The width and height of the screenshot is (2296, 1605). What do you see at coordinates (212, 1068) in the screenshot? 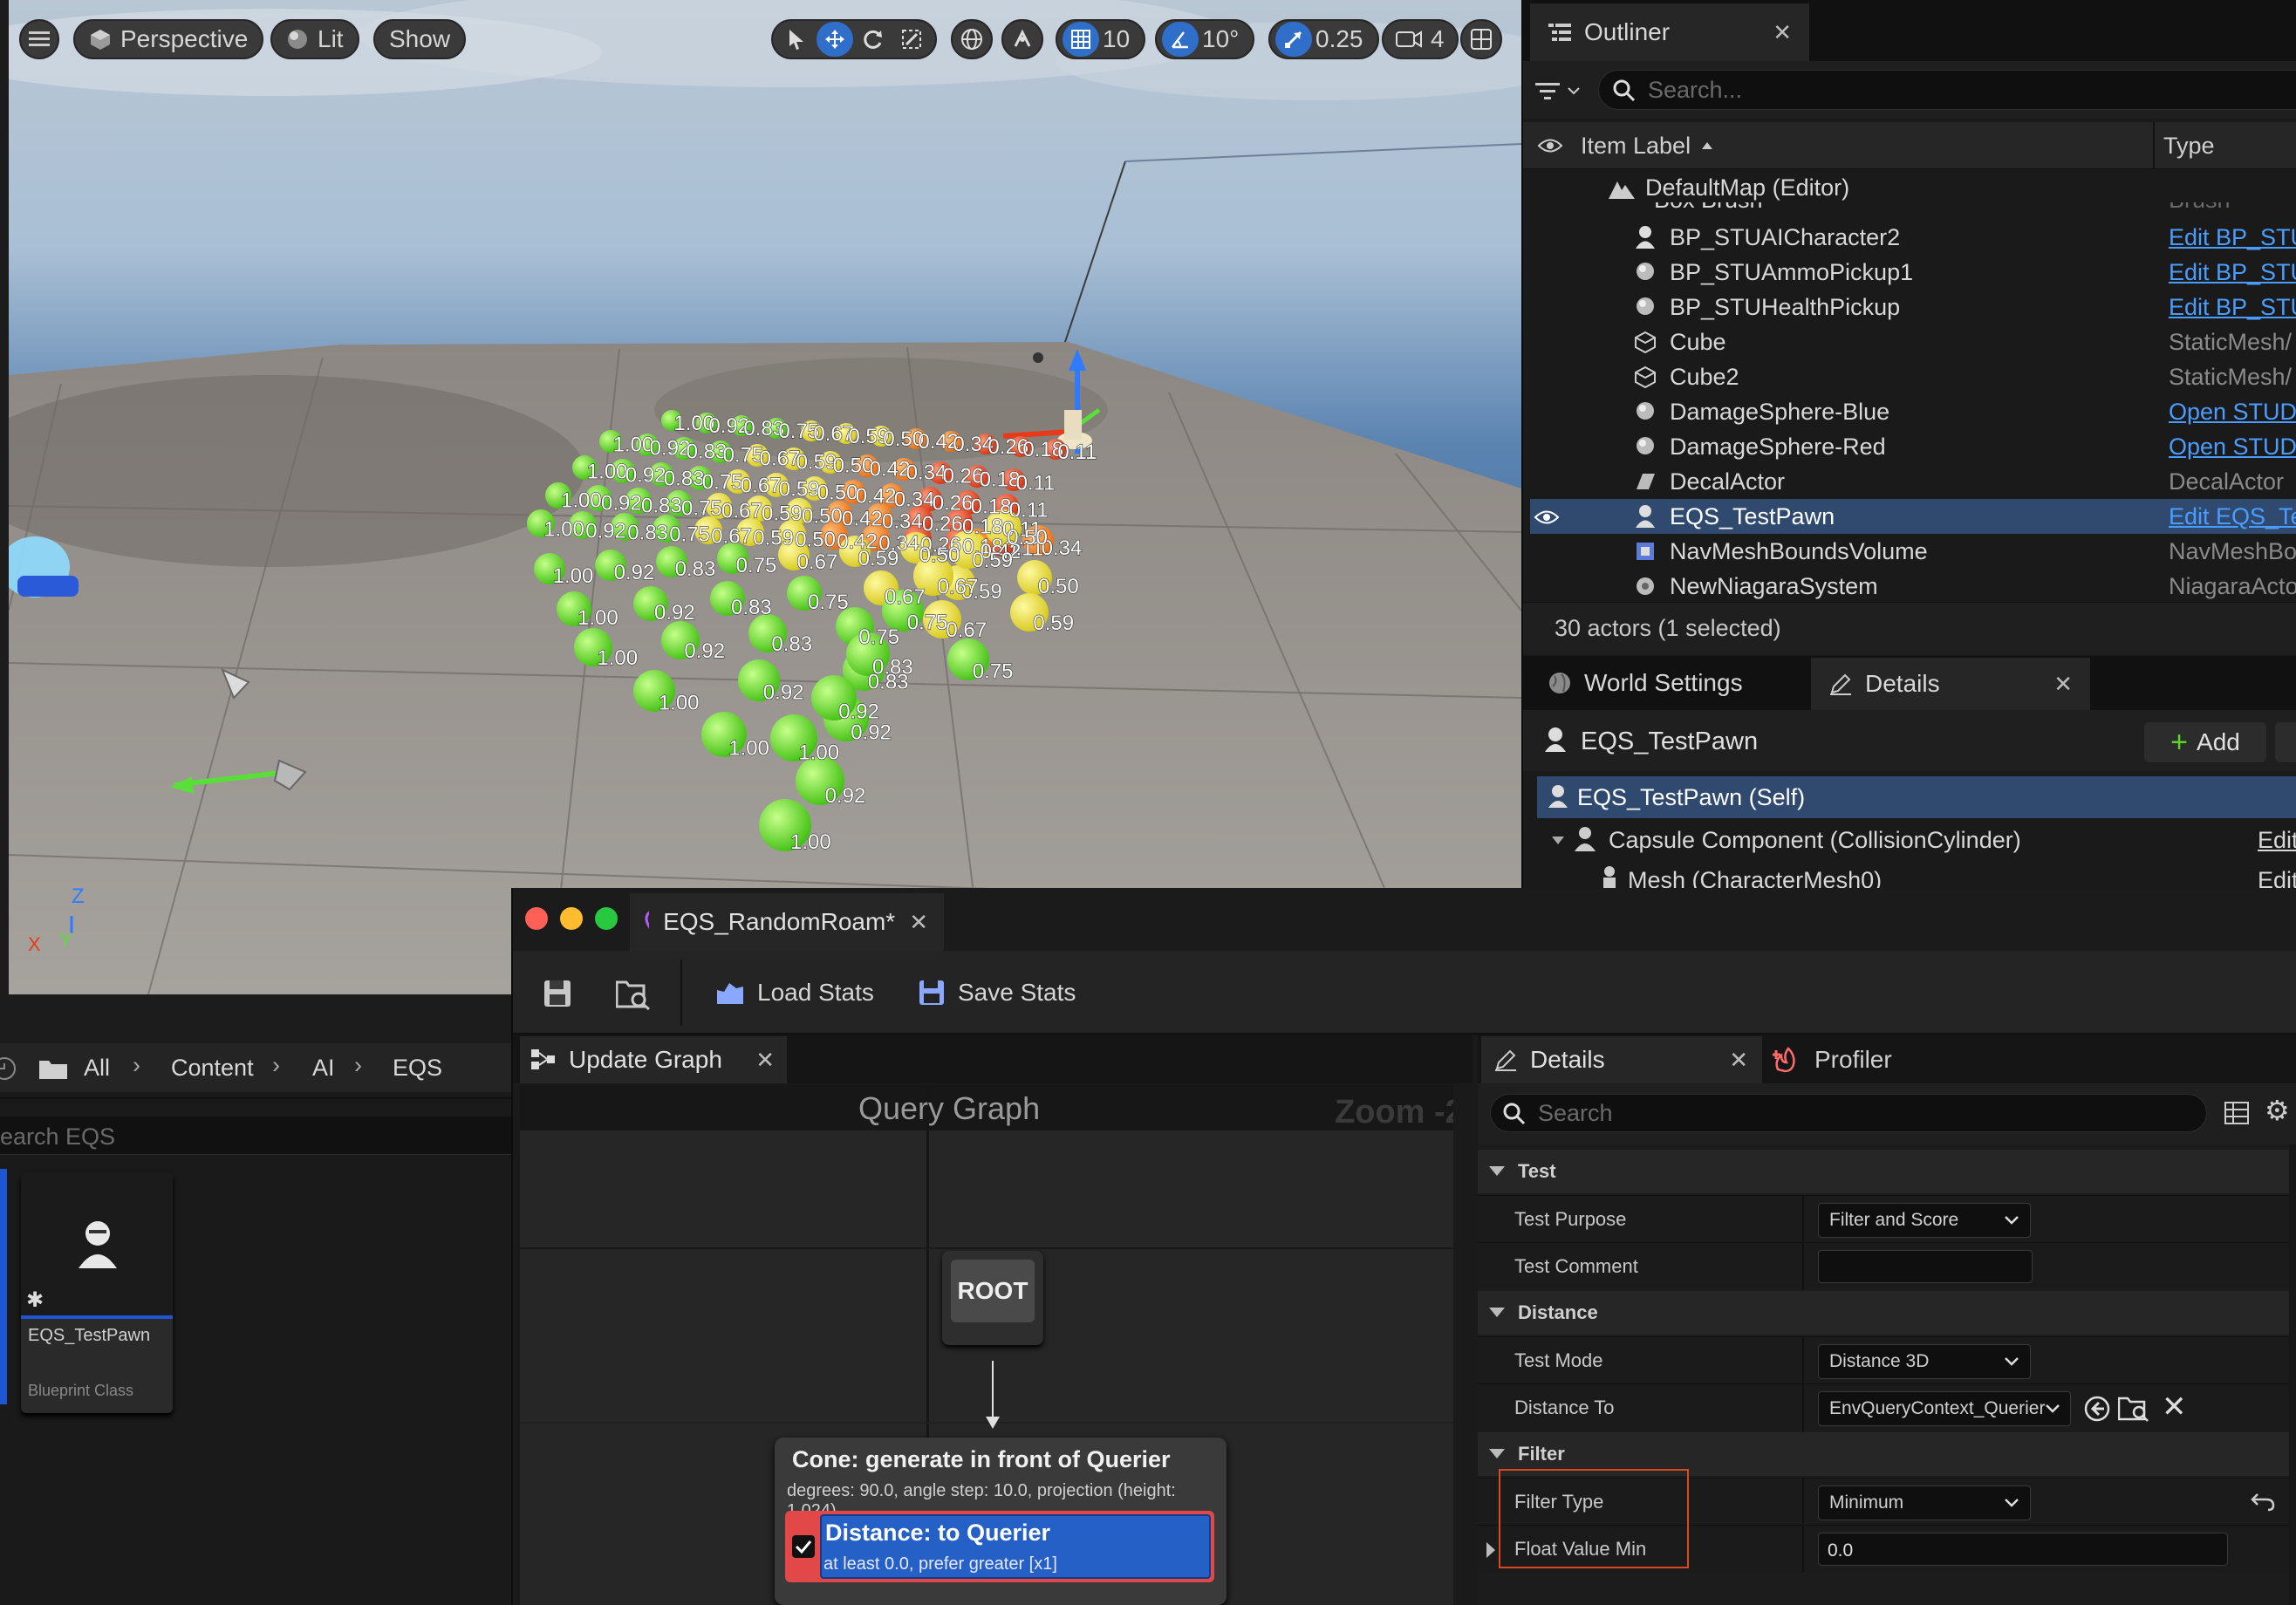
I see `breadcrumb-content: Content` at bounding box center [212, 1068].